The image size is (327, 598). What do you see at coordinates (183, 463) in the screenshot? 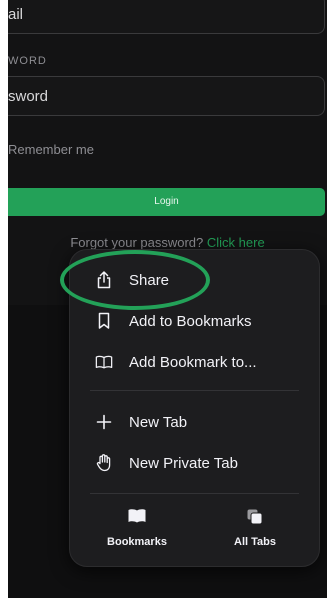
I see `menu-item-label: New Private Tab` at bounding box center [183, 463].